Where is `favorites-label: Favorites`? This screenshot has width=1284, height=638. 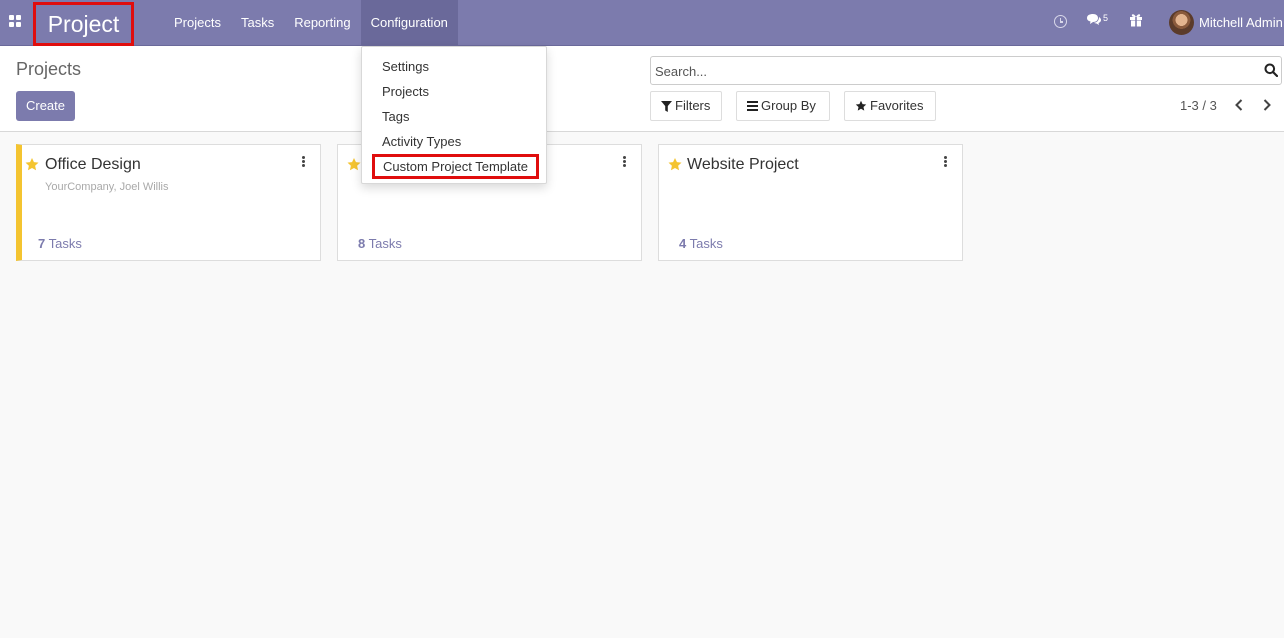
favorites-label: Favorites is located at coordinates (897, 105).